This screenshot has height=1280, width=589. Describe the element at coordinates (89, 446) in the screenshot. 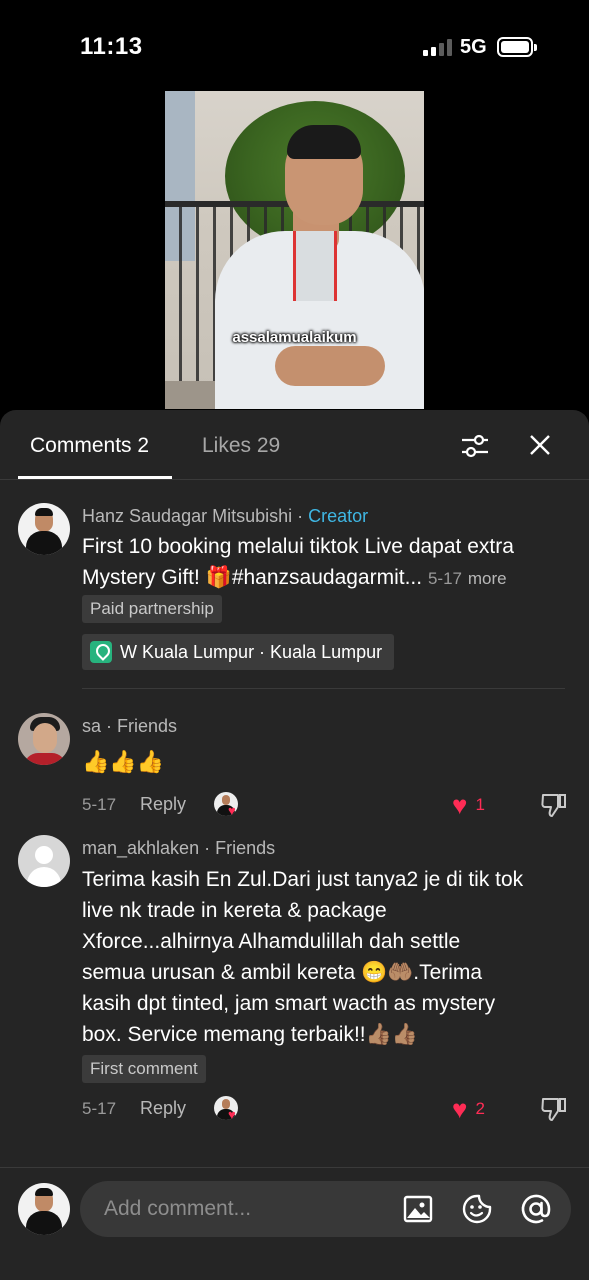

I see `tab-comments: Comments 2` at that location.